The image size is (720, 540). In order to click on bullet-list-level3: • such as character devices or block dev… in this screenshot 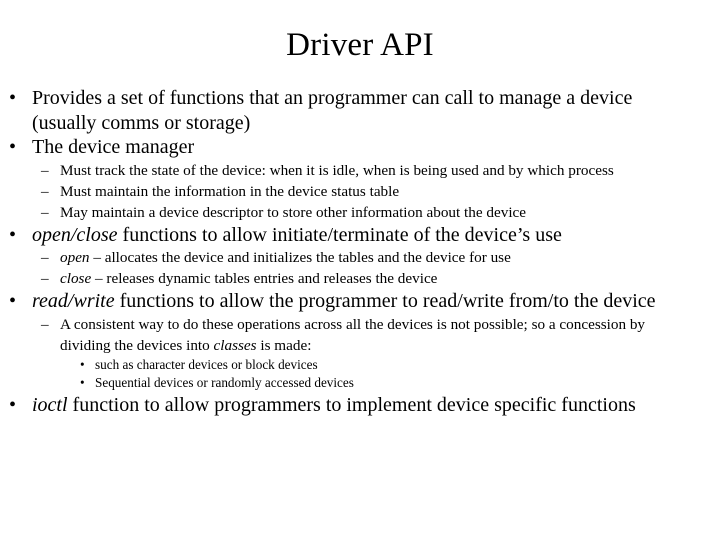, I will do `click(360, 374)`.